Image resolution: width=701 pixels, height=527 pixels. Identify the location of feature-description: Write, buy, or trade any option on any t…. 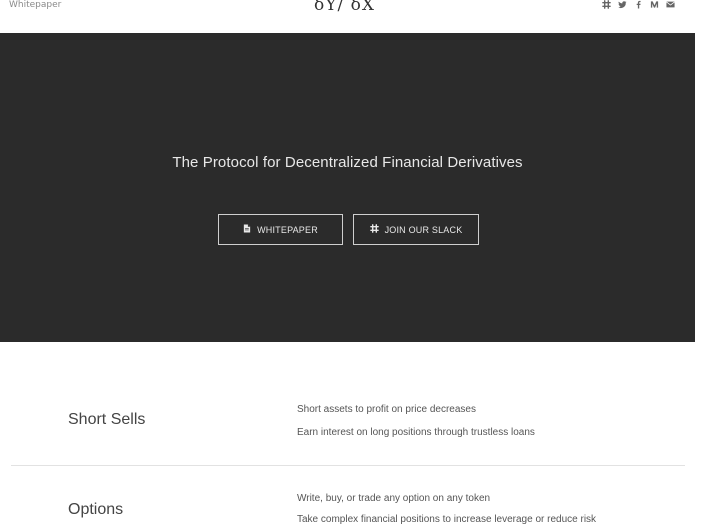
(394, 498).